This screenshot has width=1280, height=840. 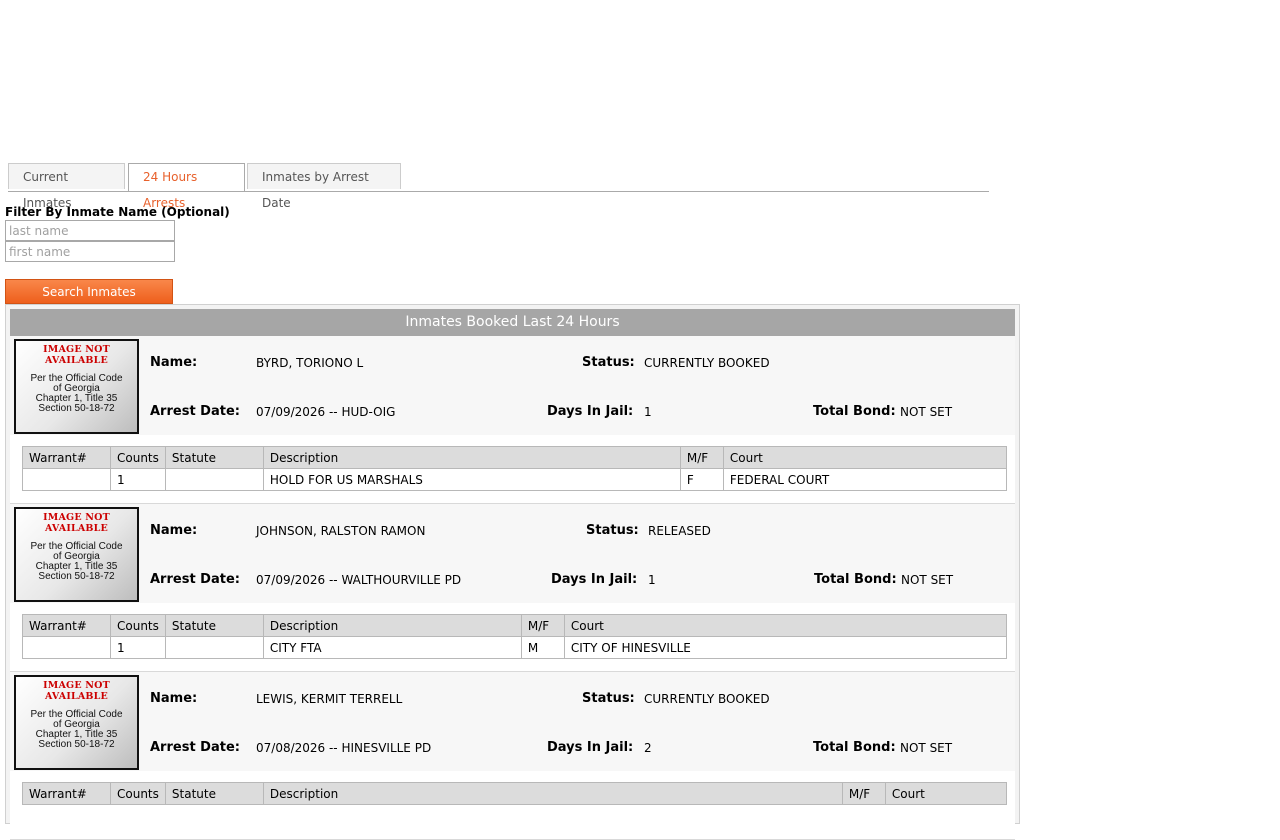 I want to click on tab-current-inmates: Current Inmates, so click(x=66, y=186).